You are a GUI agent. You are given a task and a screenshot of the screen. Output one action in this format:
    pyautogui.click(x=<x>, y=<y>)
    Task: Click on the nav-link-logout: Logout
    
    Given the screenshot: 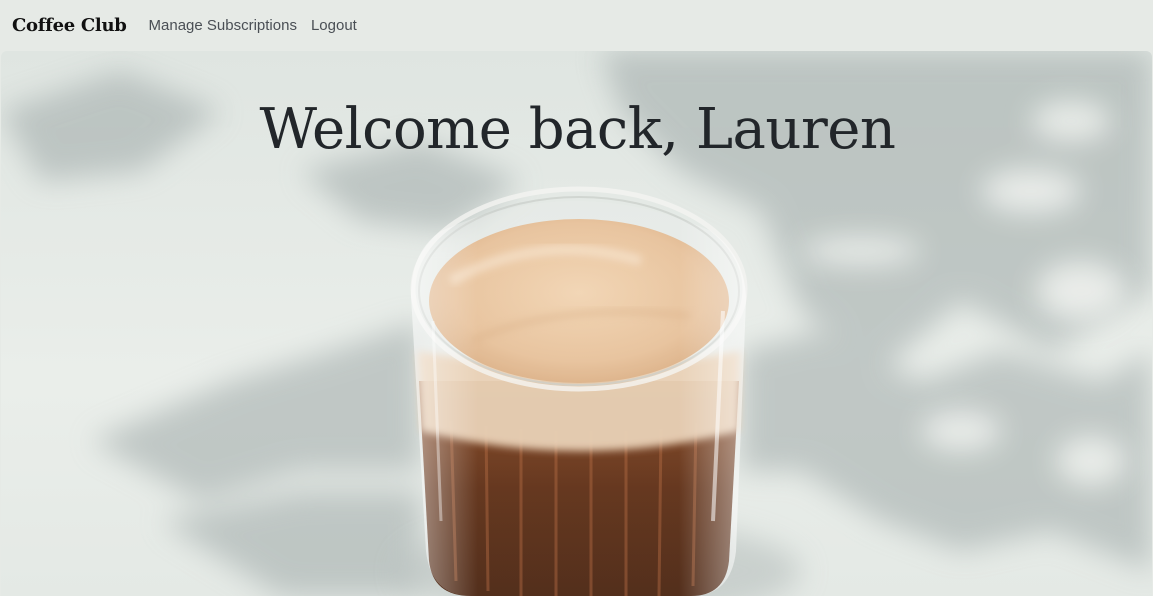 What is the action you would take?
    pyautogui.click(x=334, y=25)
    